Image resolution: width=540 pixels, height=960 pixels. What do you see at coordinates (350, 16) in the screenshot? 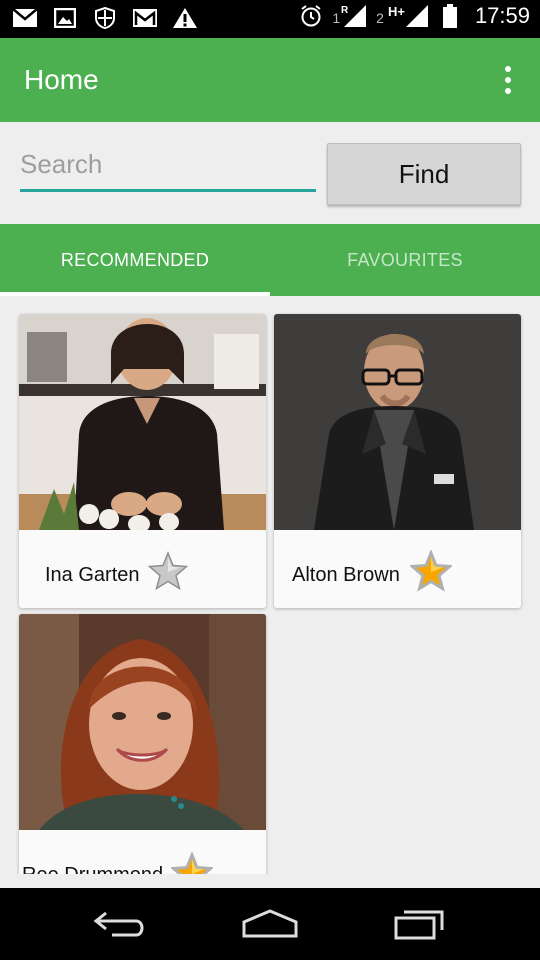
I see `sim1-signal-icon: 1 R` at bounding box center [350, 16].